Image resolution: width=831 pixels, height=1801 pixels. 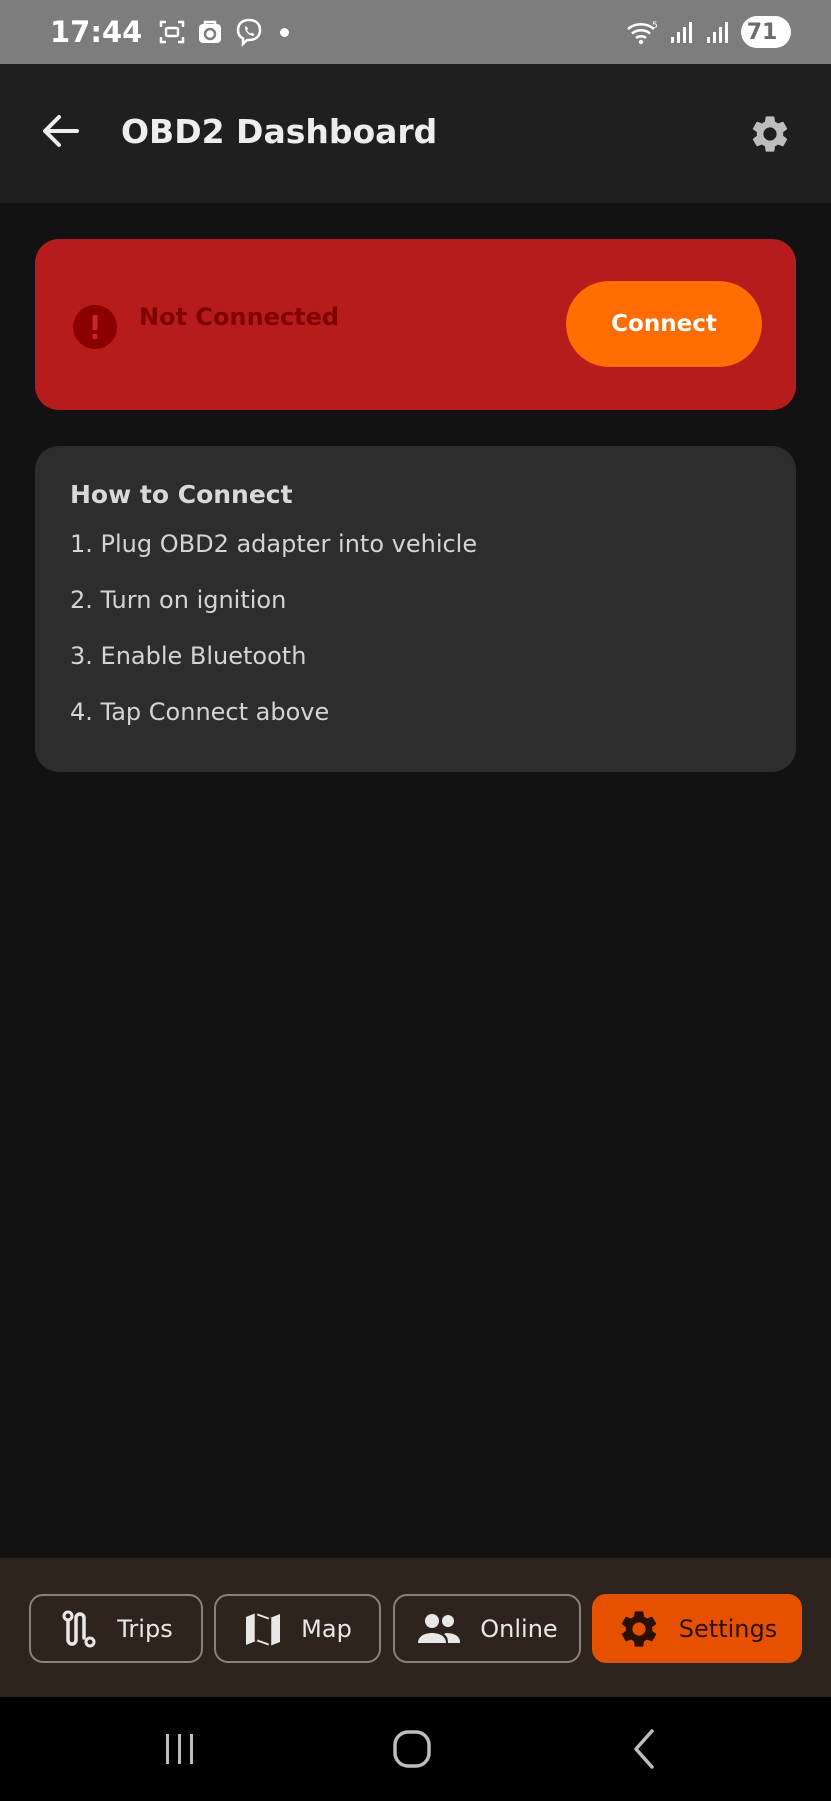 What do you see at coordinates (439, 1628) in the screenshot?
I see `people-icon` at bounding box center [439, 1628].